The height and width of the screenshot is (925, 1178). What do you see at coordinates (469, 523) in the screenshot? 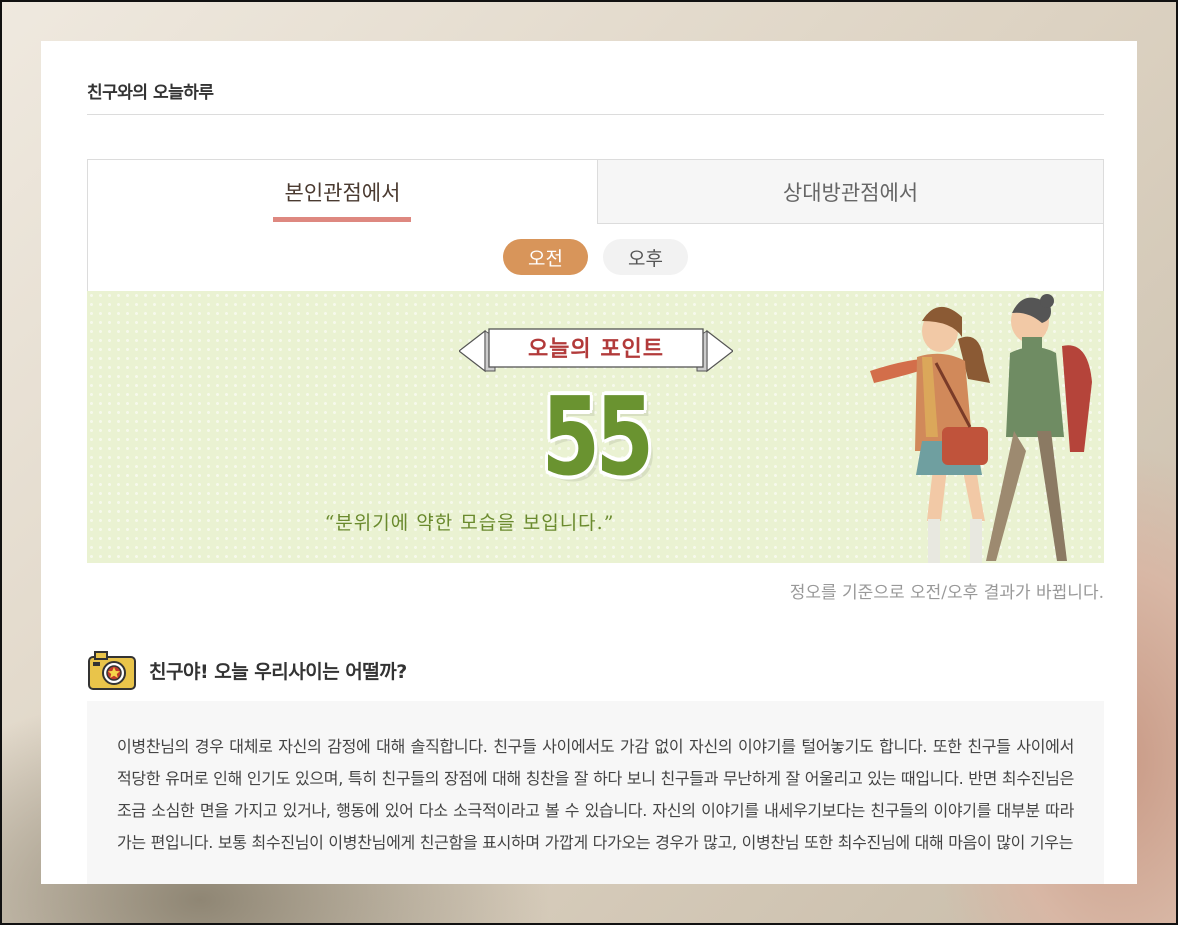
I see `today-quote: “분위기에 약한 모습을 보입니다.”` at bounding box center [469, 523].